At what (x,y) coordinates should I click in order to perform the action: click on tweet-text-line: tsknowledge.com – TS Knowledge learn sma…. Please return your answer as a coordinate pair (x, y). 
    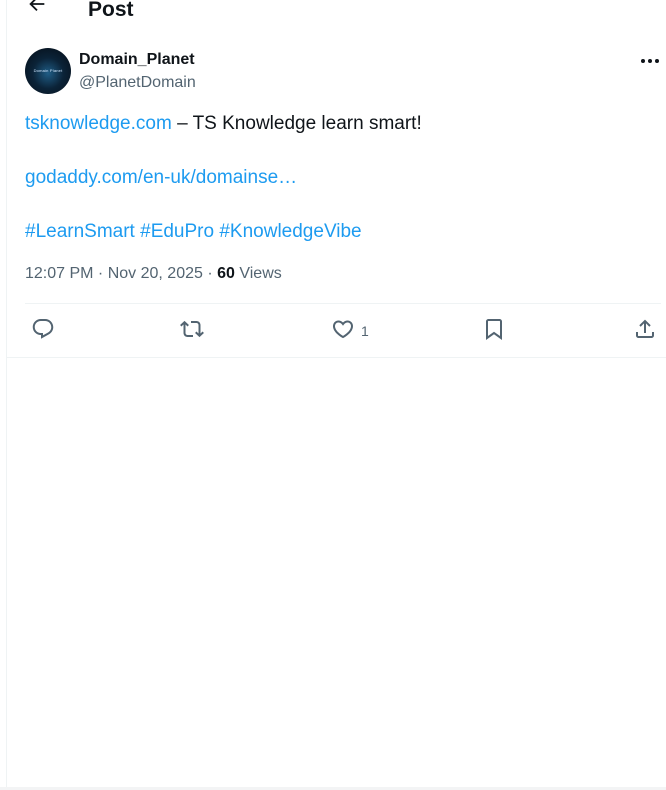
    Looking at the image, I should click on (340, 124).